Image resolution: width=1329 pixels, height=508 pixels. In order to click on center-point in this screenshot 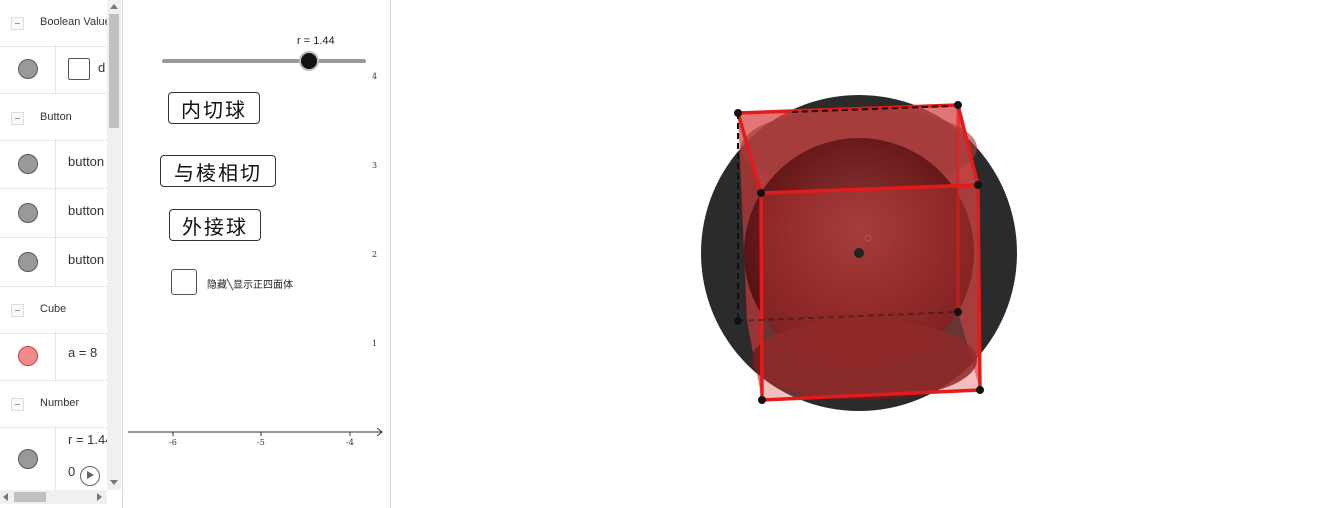, I will do `click(859, 253)`.